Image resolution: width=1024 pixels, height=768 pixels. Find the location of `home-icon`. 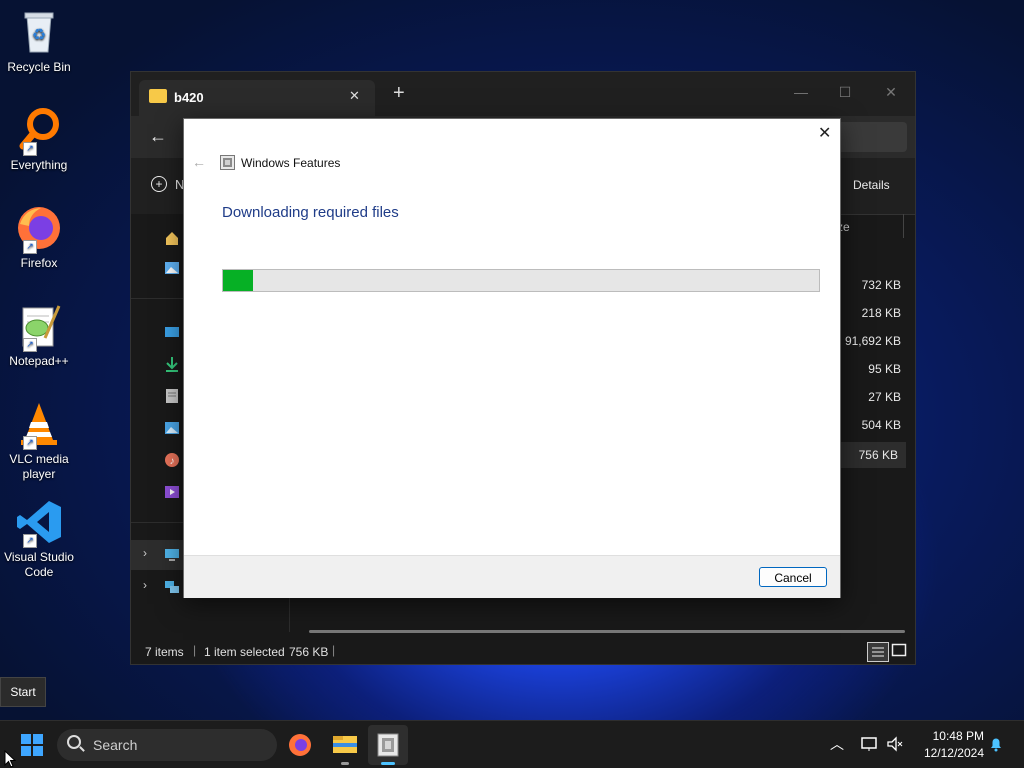

home-icon is located at coordinates (172, 238).